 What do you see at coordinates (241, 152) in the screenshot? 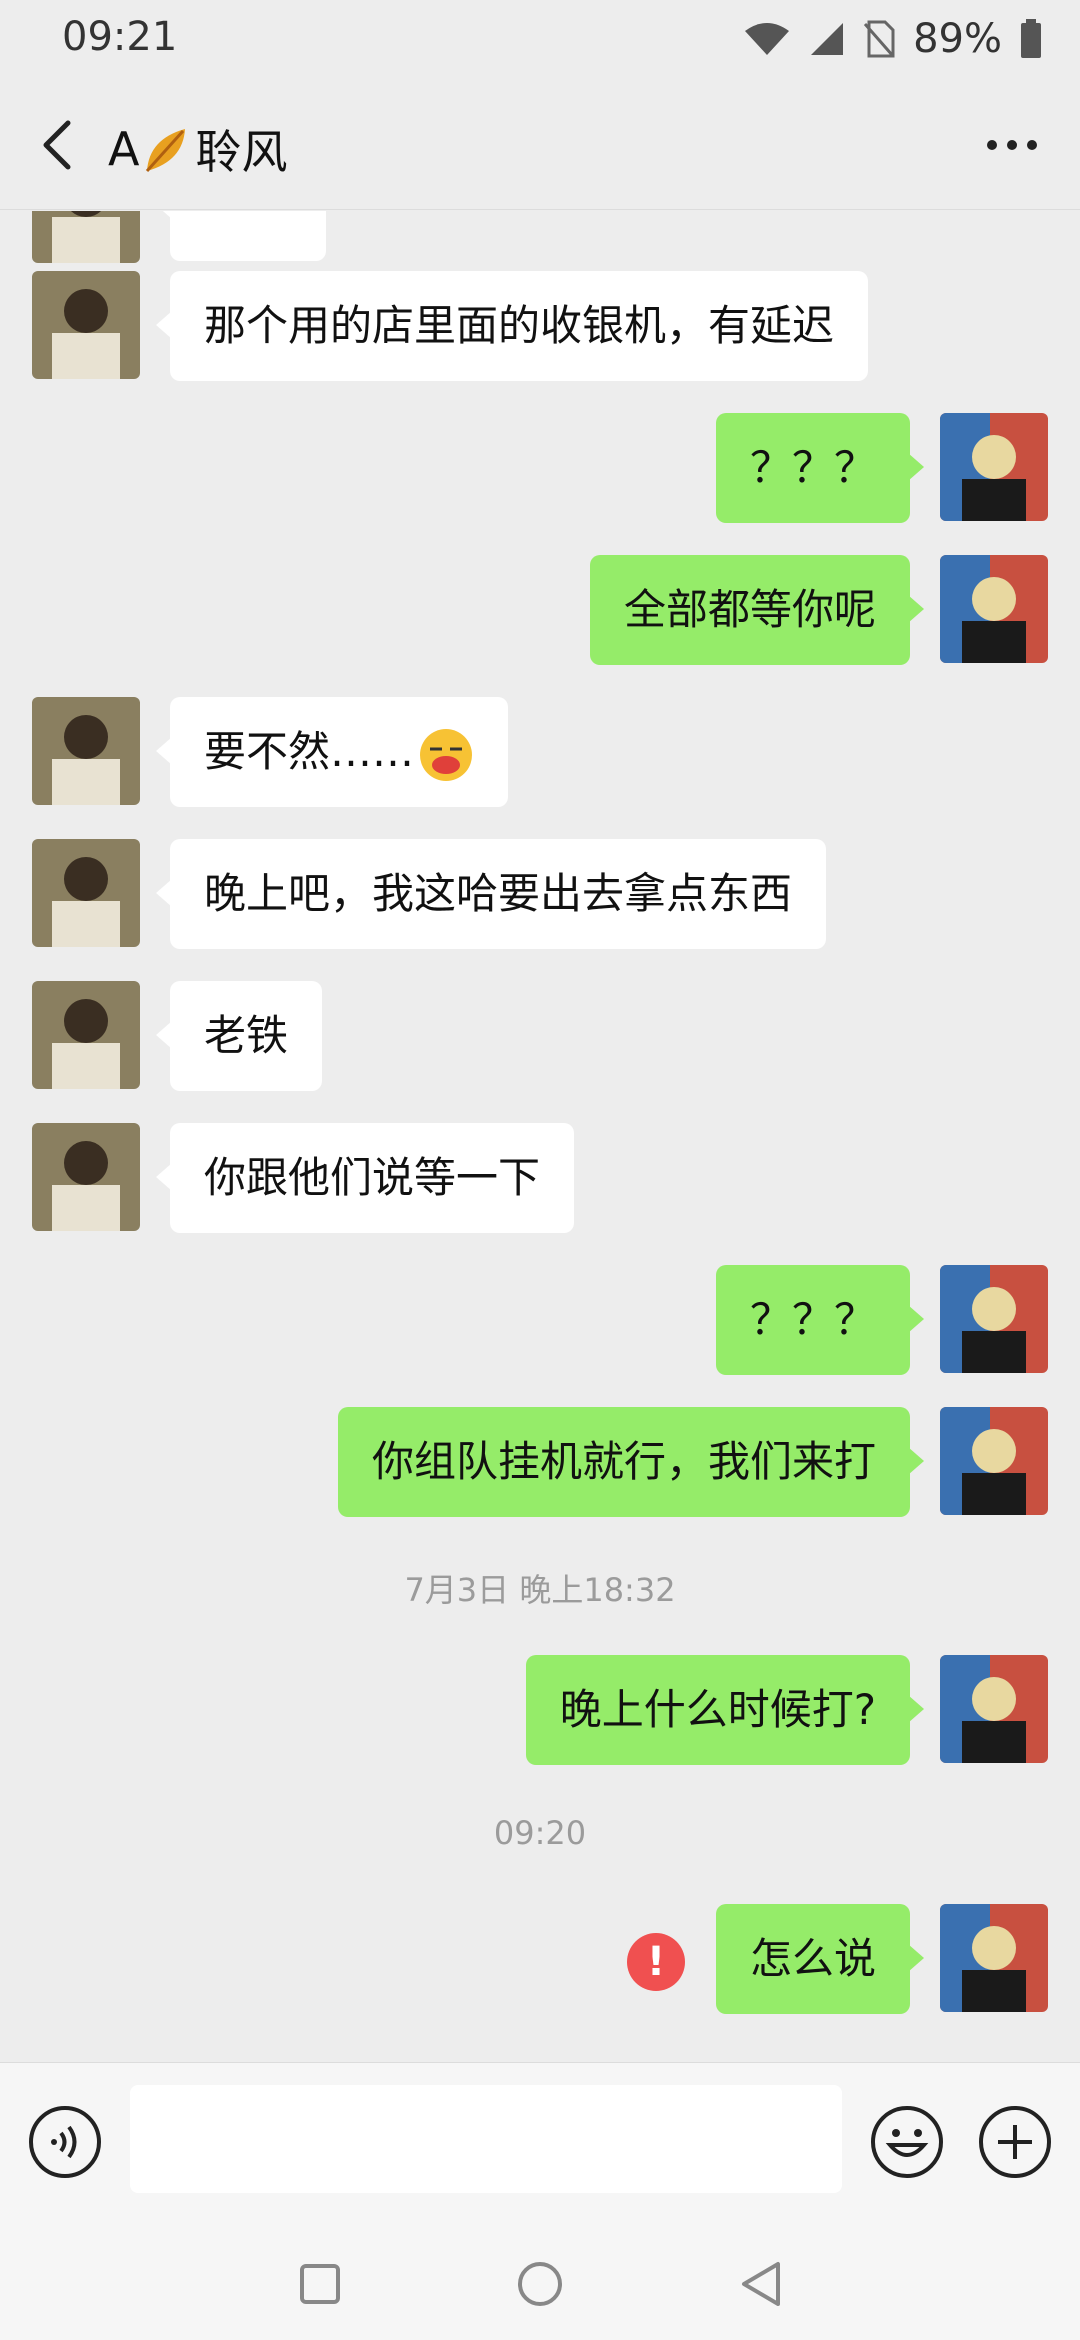
I see `chat-title-name: 聆风` at bounding box center [241, 152].